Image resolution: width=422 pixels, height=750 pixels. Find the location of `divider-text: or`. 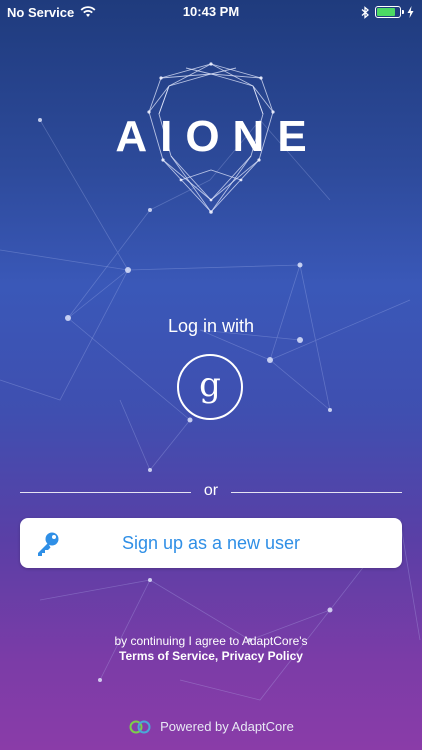

divider-text: or is located at coordinates (211, 490).